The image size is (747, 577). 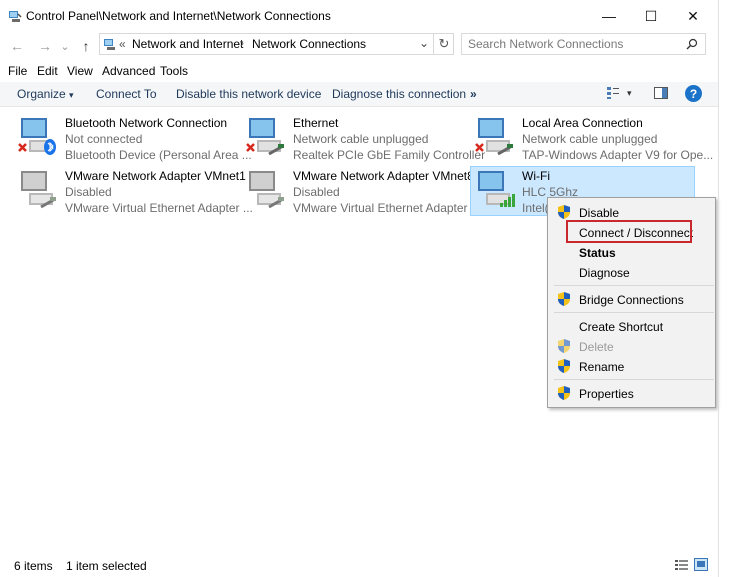 What do you see at coordinates (47, 72) in the screenshot?
I see `menu-edit: Edit` at bounding box center [47, 72].